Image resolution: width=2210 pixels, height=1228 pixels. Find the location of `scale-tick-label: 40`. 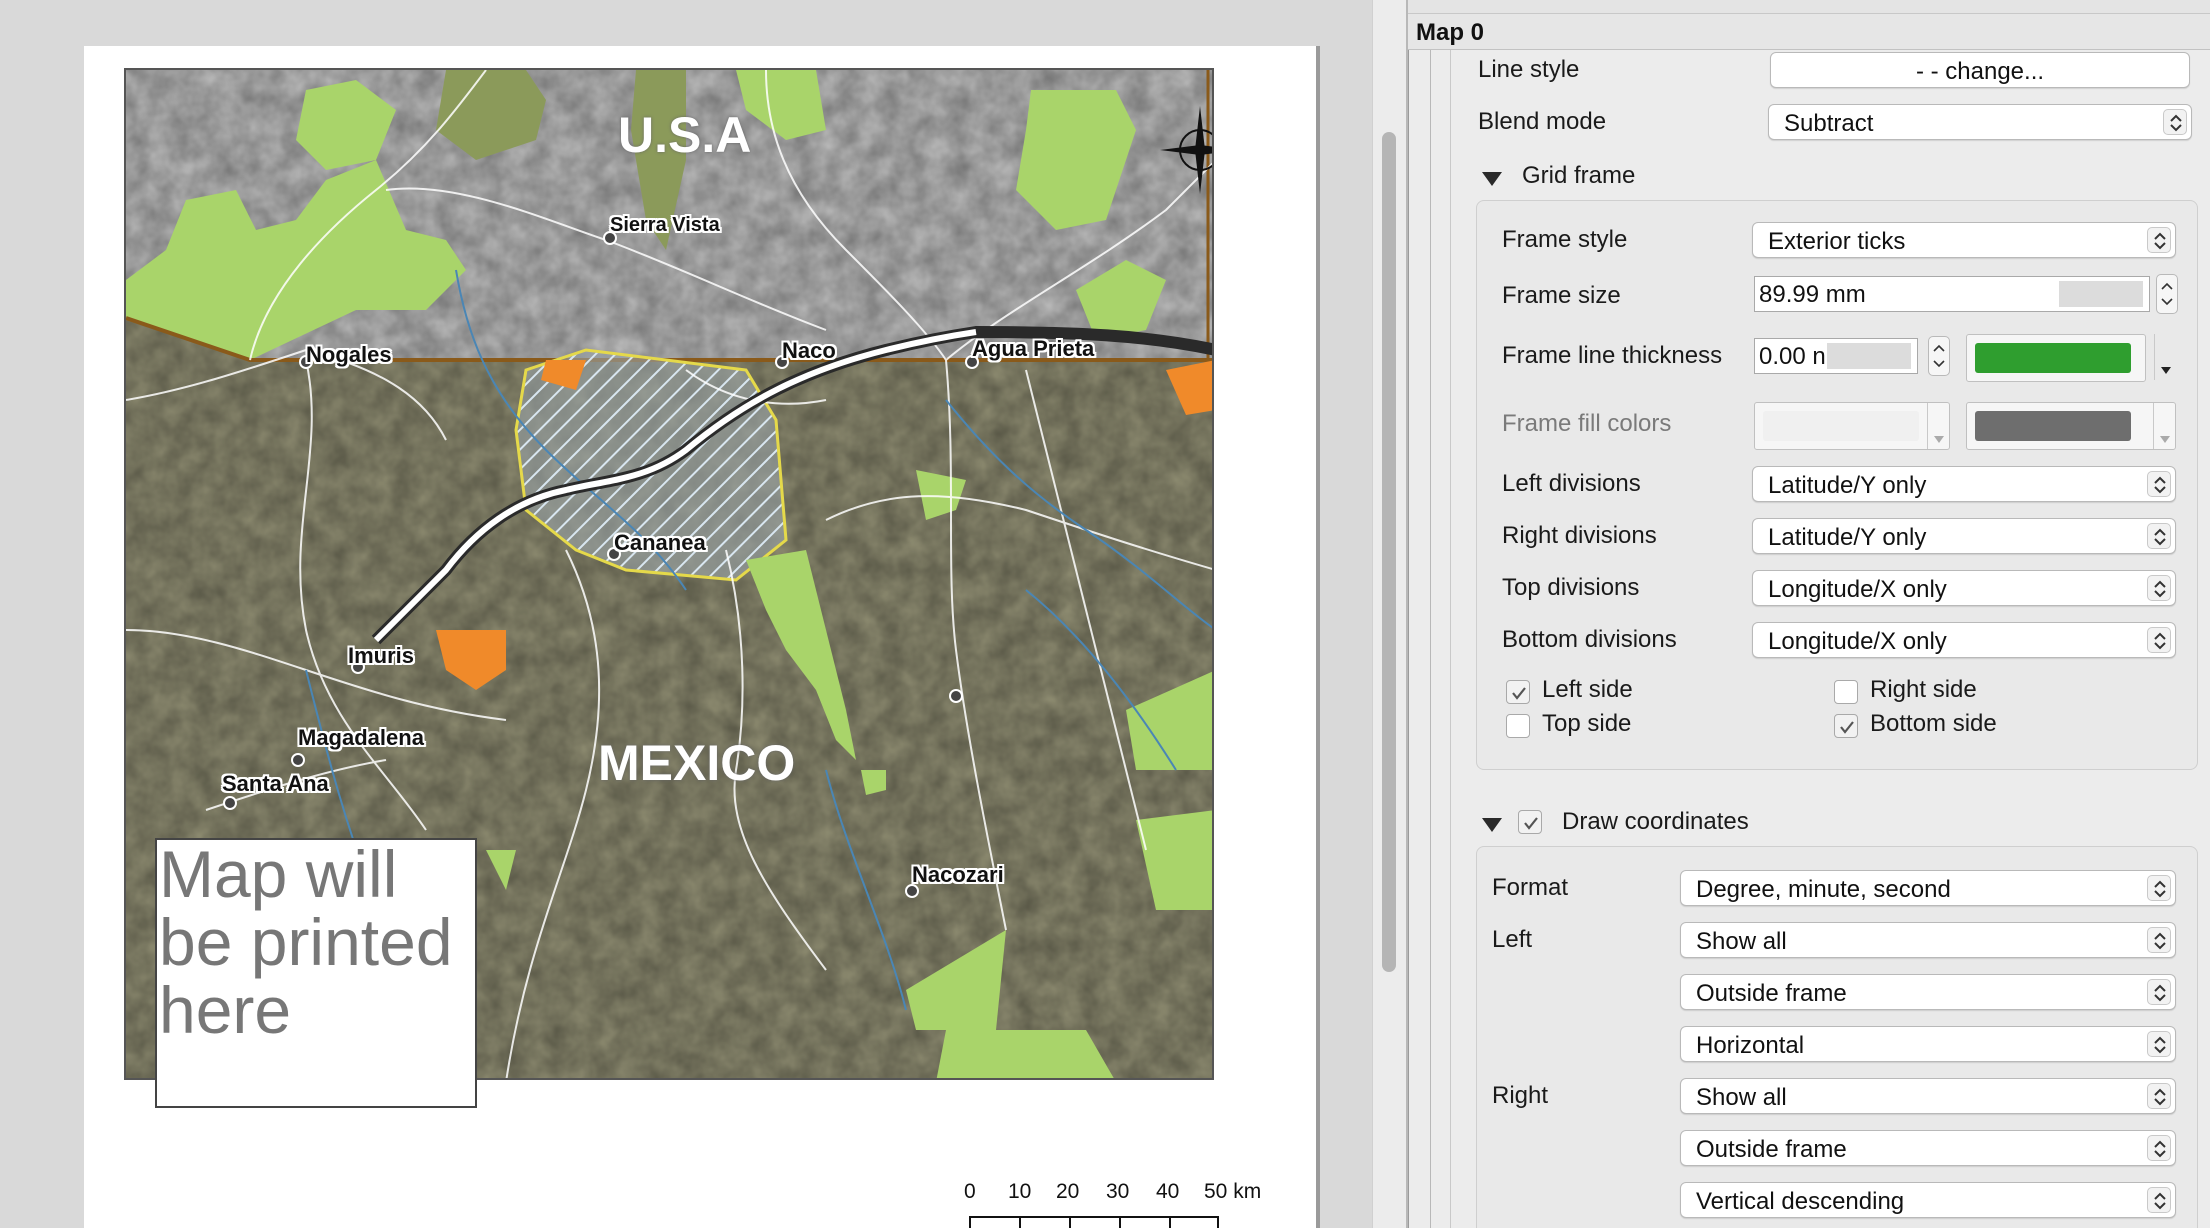

scale-tick-label: 40 is located at coordinates (1168, 1191).